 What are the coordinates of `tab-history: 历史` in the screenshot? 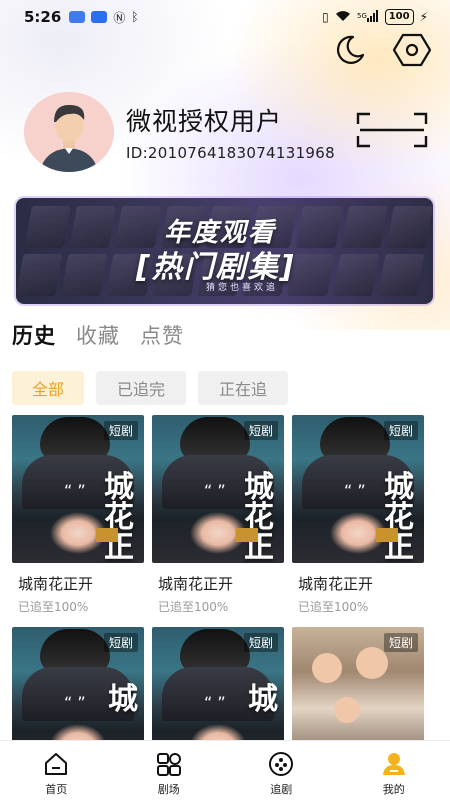 It's located at (34, 335).